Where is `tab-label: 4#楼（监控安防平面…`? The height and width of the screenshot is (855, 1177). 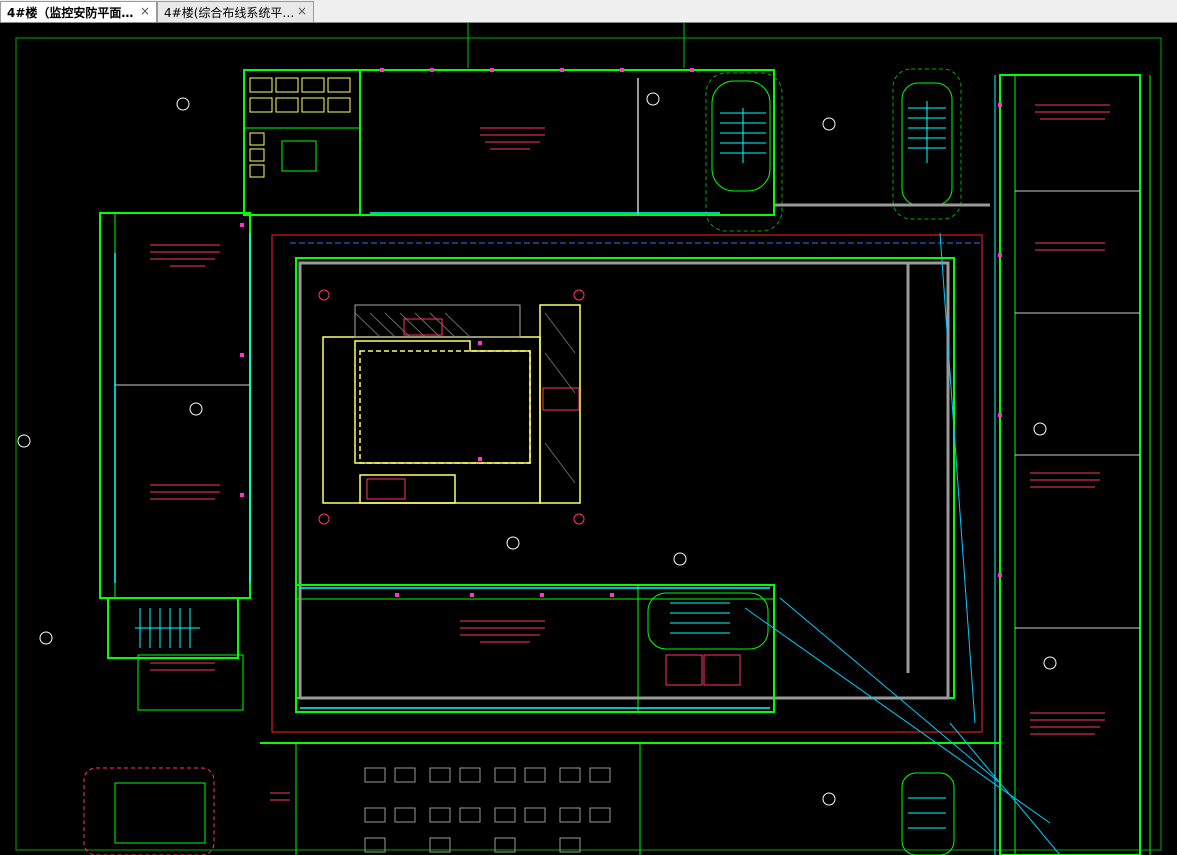 tab-label: 4#楼（监控安防平面… is located at coordinates (70, 12).